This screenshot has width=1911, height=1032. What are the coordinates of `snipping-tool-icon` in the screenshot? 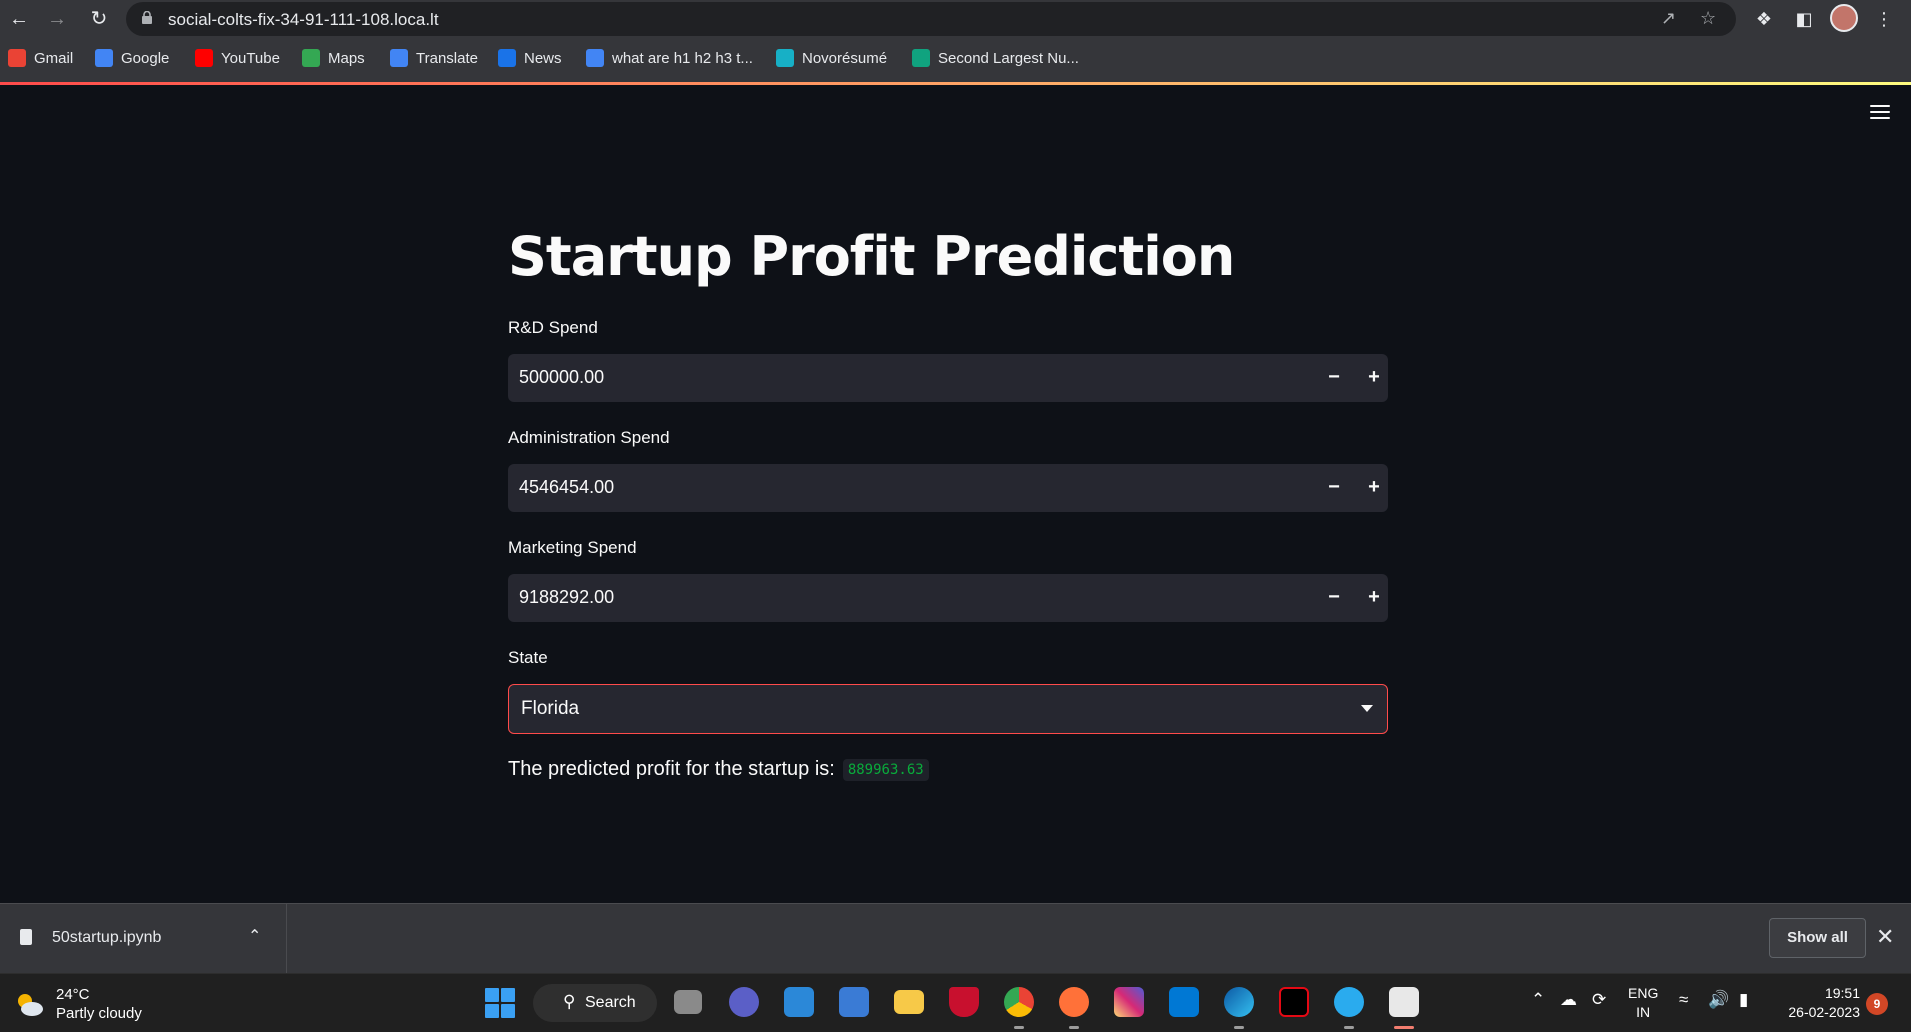 It's located at (1404, 1002).